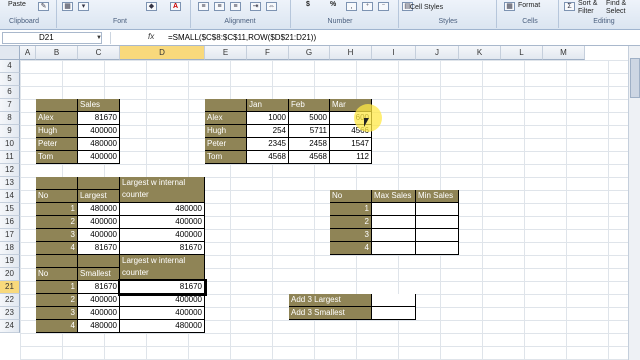  Describe the element at coordinates (99, 274) in the screenshot. I see `smallest-header: Smallest` at that location.